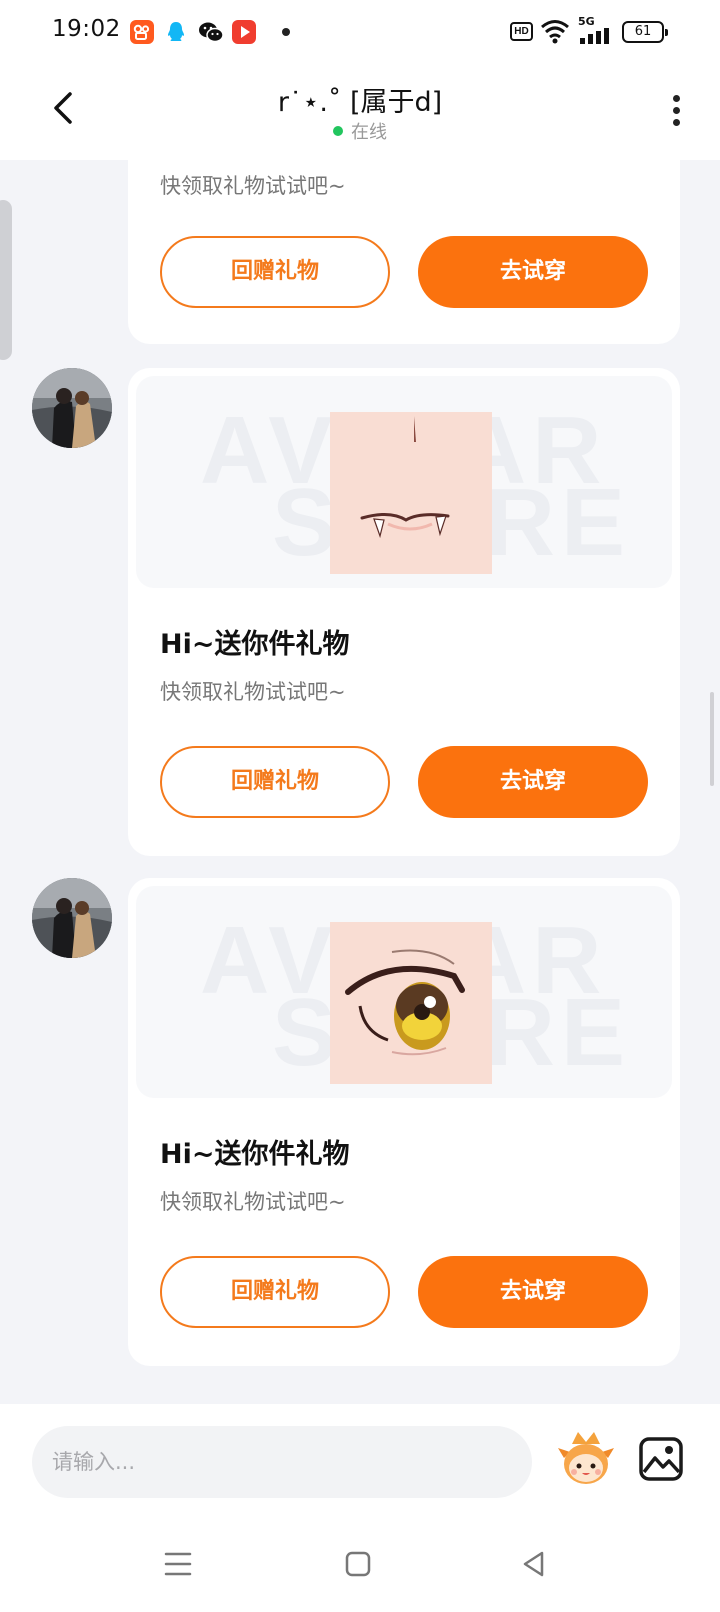  What do you see at coordinates (211, 32) in the screenshot?
I see `wechat-icon` at bounding box center [211, 32].